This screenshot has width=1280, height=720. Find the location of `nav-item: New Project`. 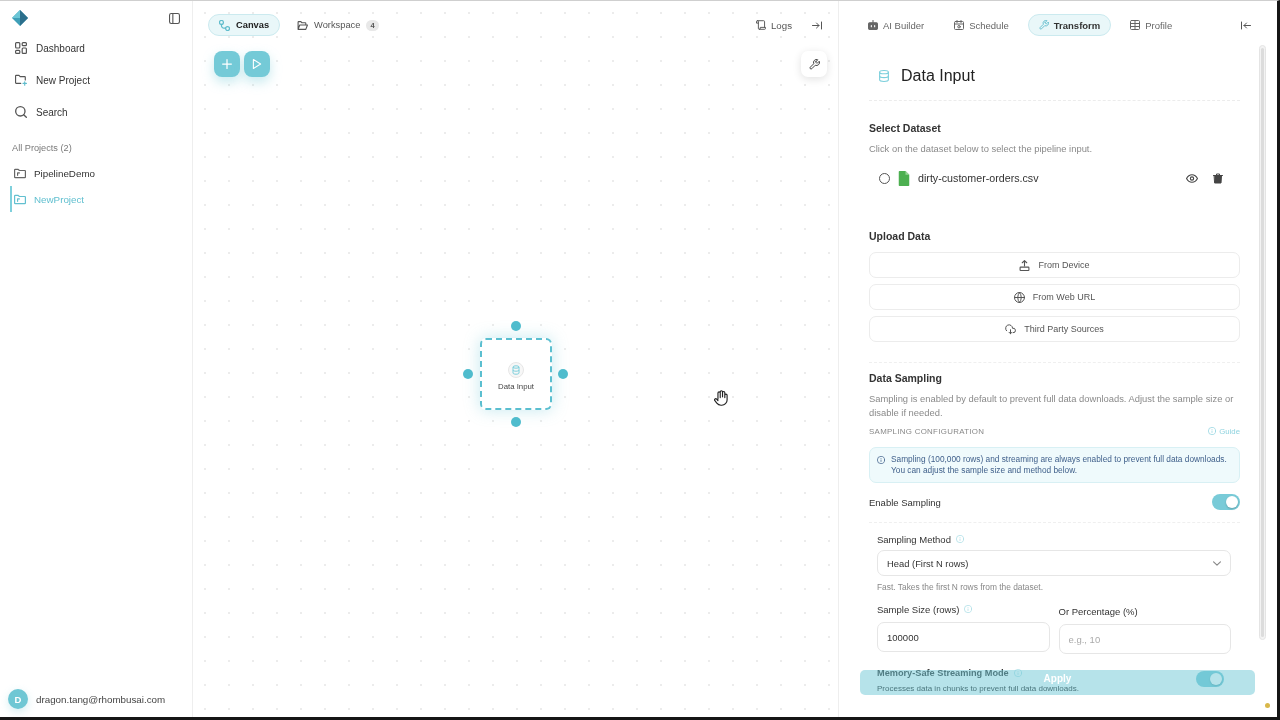

nav-item: New Project is located at coordinates (96, 80).